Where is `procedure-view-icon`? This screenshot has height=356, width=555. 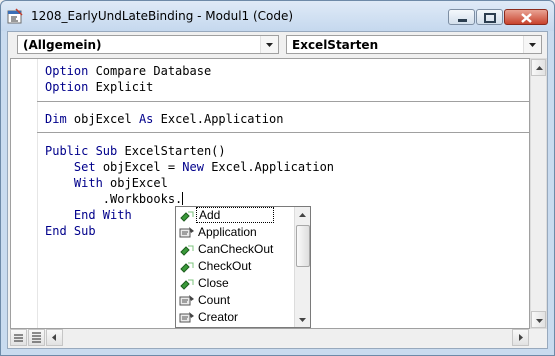
procedure-view-icon is located at coordinates (18, 338).